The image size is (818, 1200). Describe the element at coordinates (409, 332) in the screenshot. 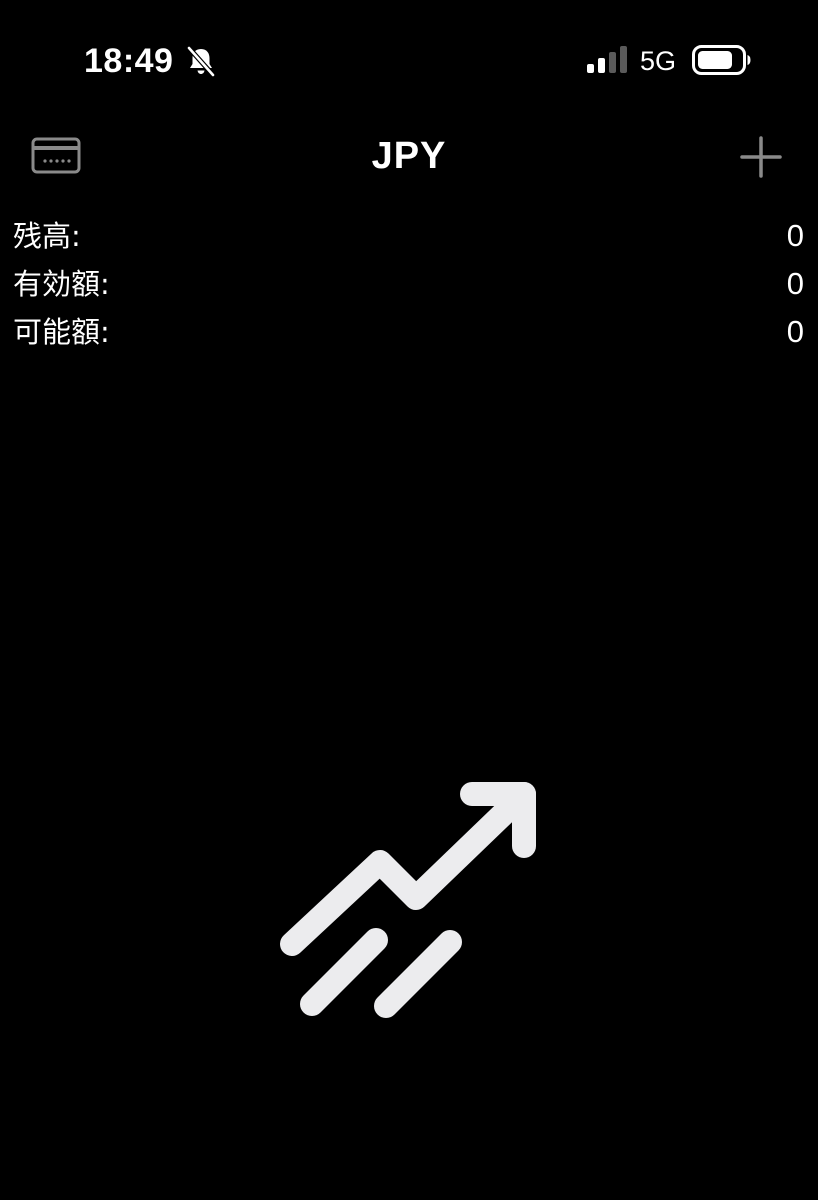

I see `summary-row-available: 可能額: 0` at that location.